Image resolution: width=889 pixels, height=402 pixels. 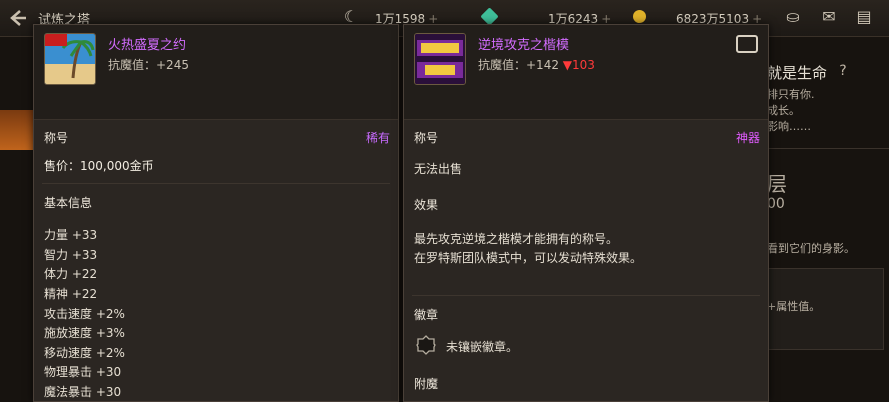 What do you see at coordinates (440, 59) in the screenshot?
I see `adversity-title-icon` at bounding box center [440, 59].